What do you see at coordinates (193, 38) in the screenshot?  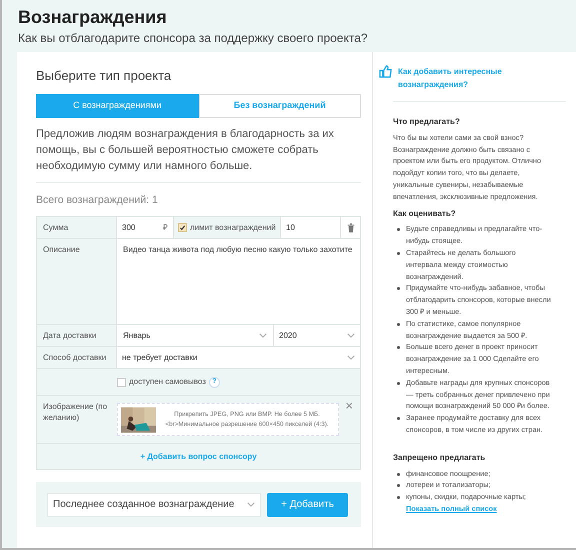 I see `page-subtitle: Как вы отблагодарите спонсора за поддержку своего проекта?` at bounding box center [193, 38].